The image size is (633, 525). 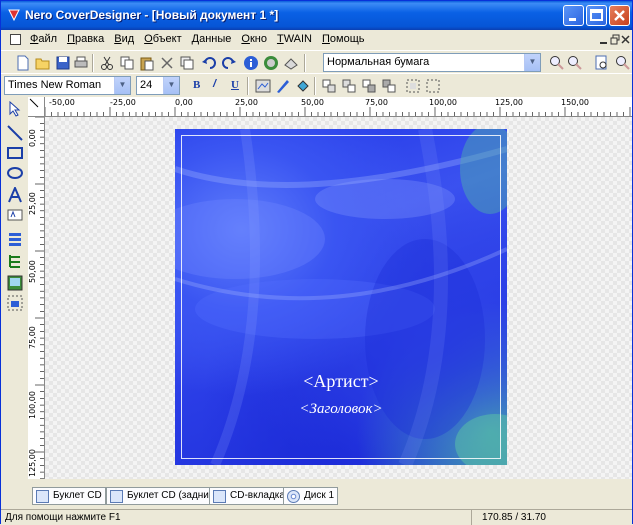 I want to click on close-button, so click(x=619, y=15).